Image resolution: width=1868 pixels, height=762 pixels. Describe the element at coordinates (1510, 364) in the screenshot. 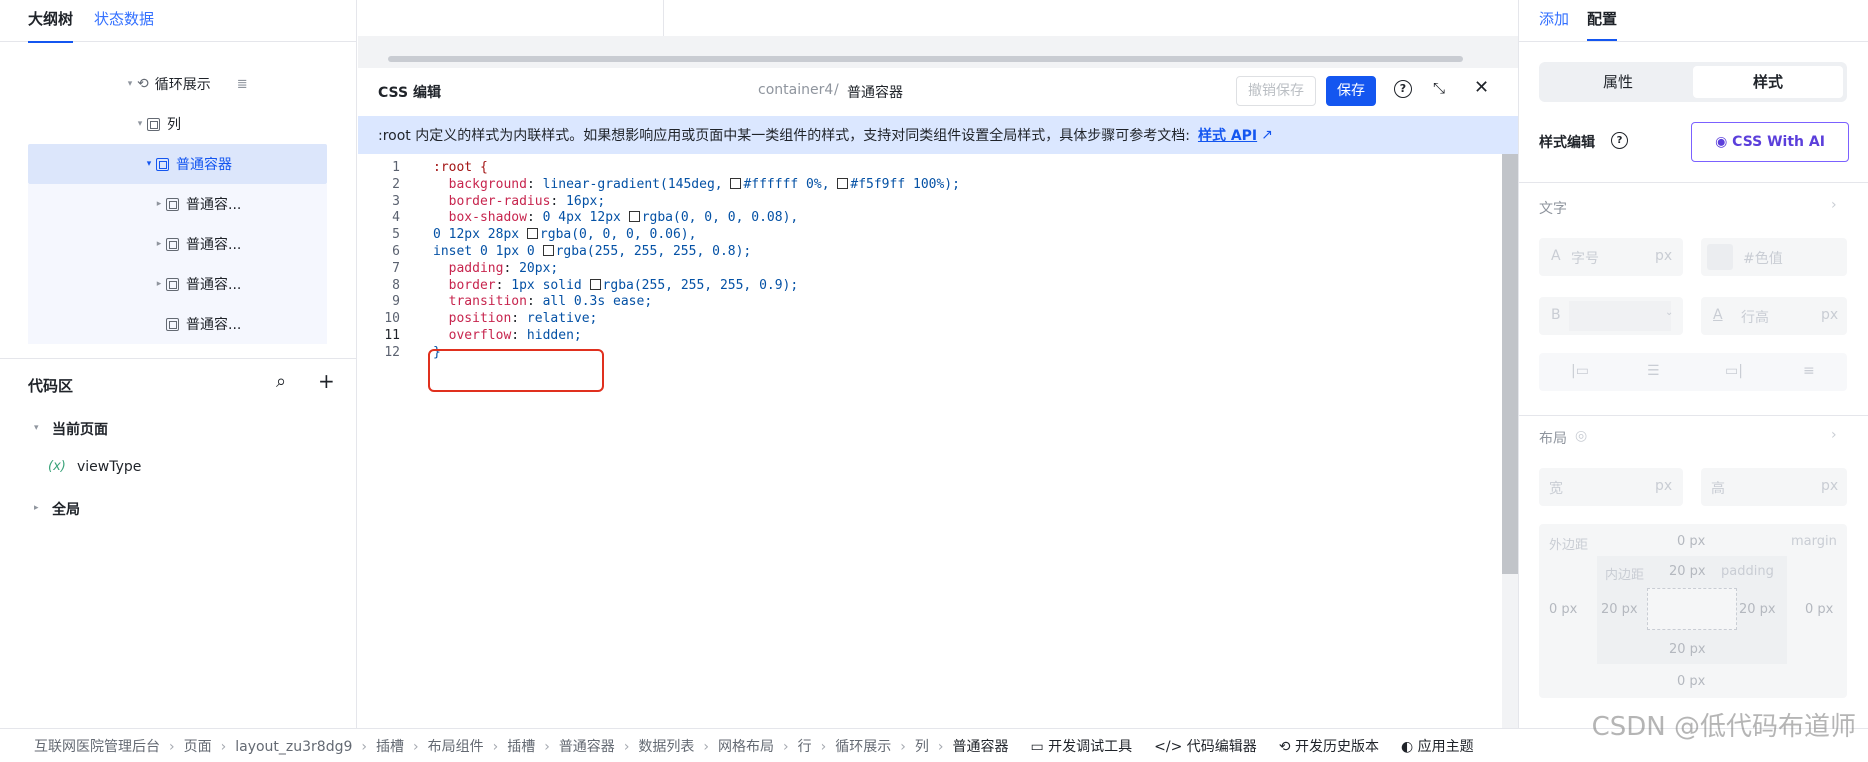

I see `vertical-scrollbar-thumb` at that location.